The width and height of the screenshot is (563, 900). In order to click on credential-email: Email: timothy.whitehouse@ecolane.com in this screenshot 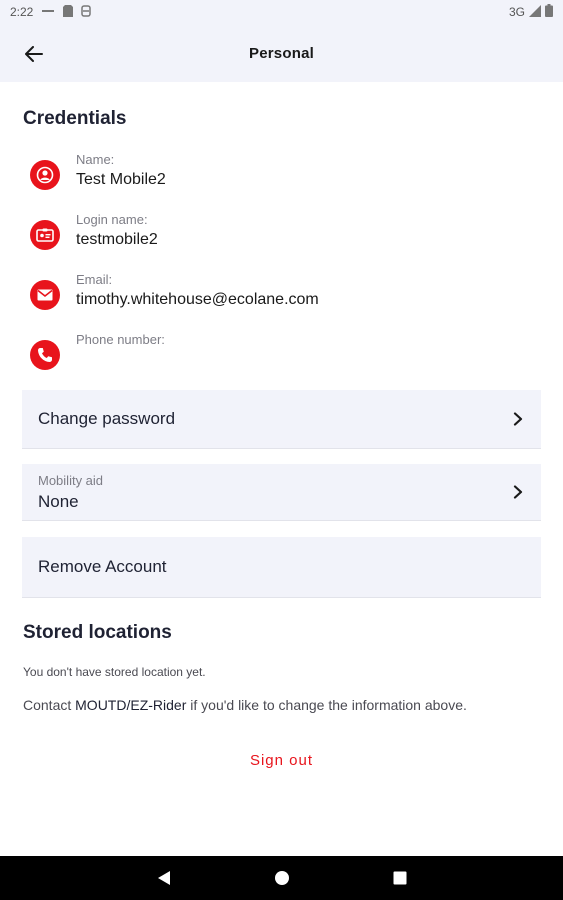, I will do `click(278, 297)`.